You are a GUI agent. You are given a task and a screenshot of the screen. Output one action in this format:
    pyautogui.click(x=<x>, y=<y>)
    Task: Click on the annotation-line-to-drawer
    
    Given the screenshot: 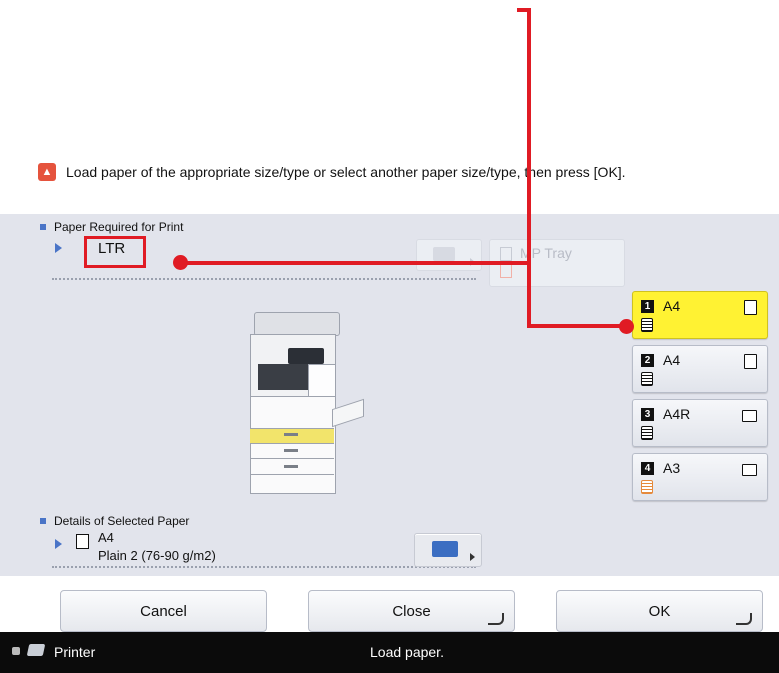 What is the action you would take?
    pyautogui.click(x=579, y=326)
    